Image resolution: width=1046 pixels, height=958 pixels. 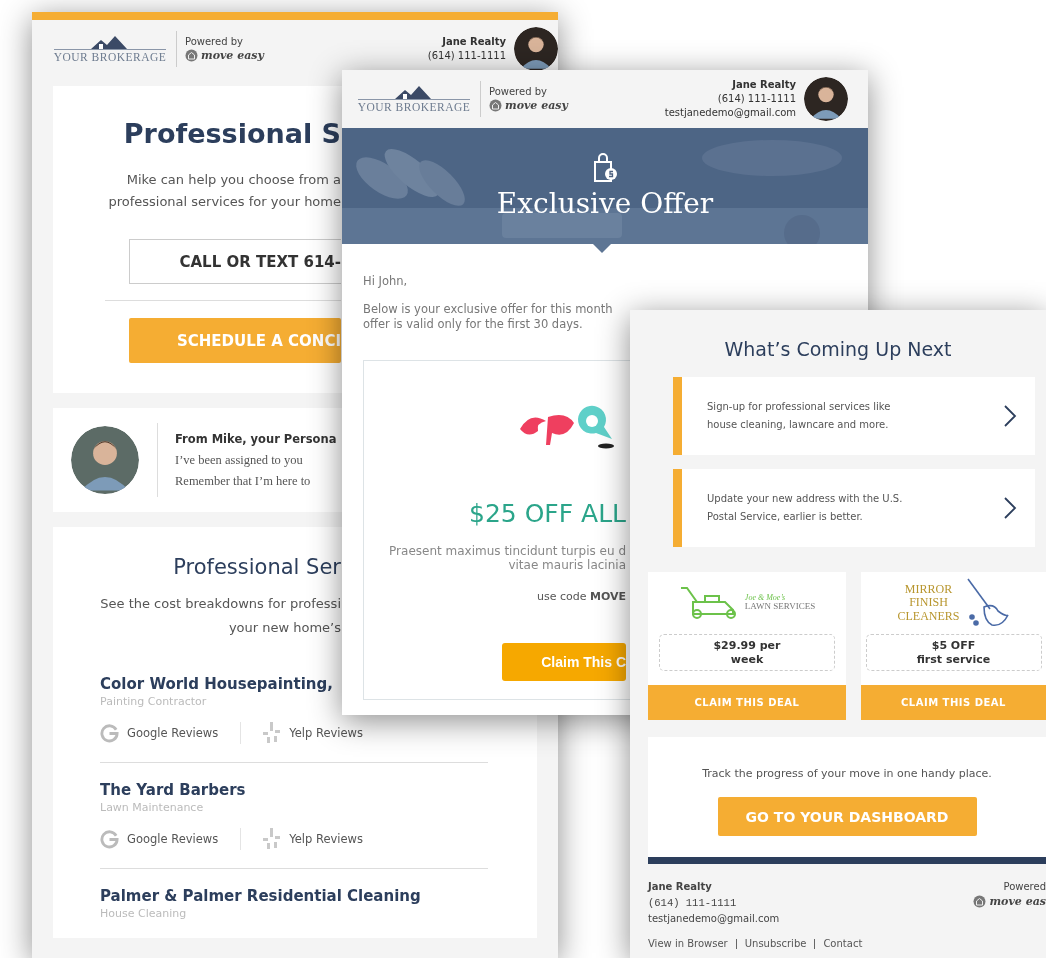 I want to click on section-intro-text: your new home’s, so click(x=284, y=628).